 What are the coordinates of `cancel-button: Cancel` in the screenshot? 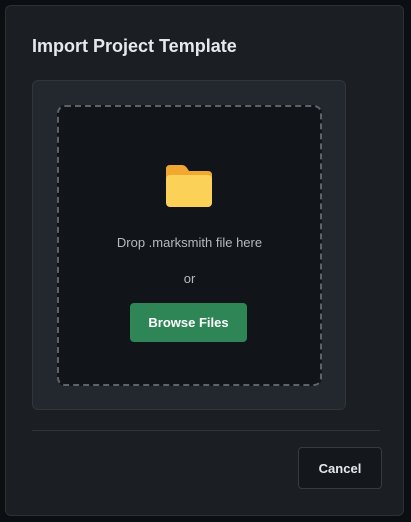 It's located at (340, 468).